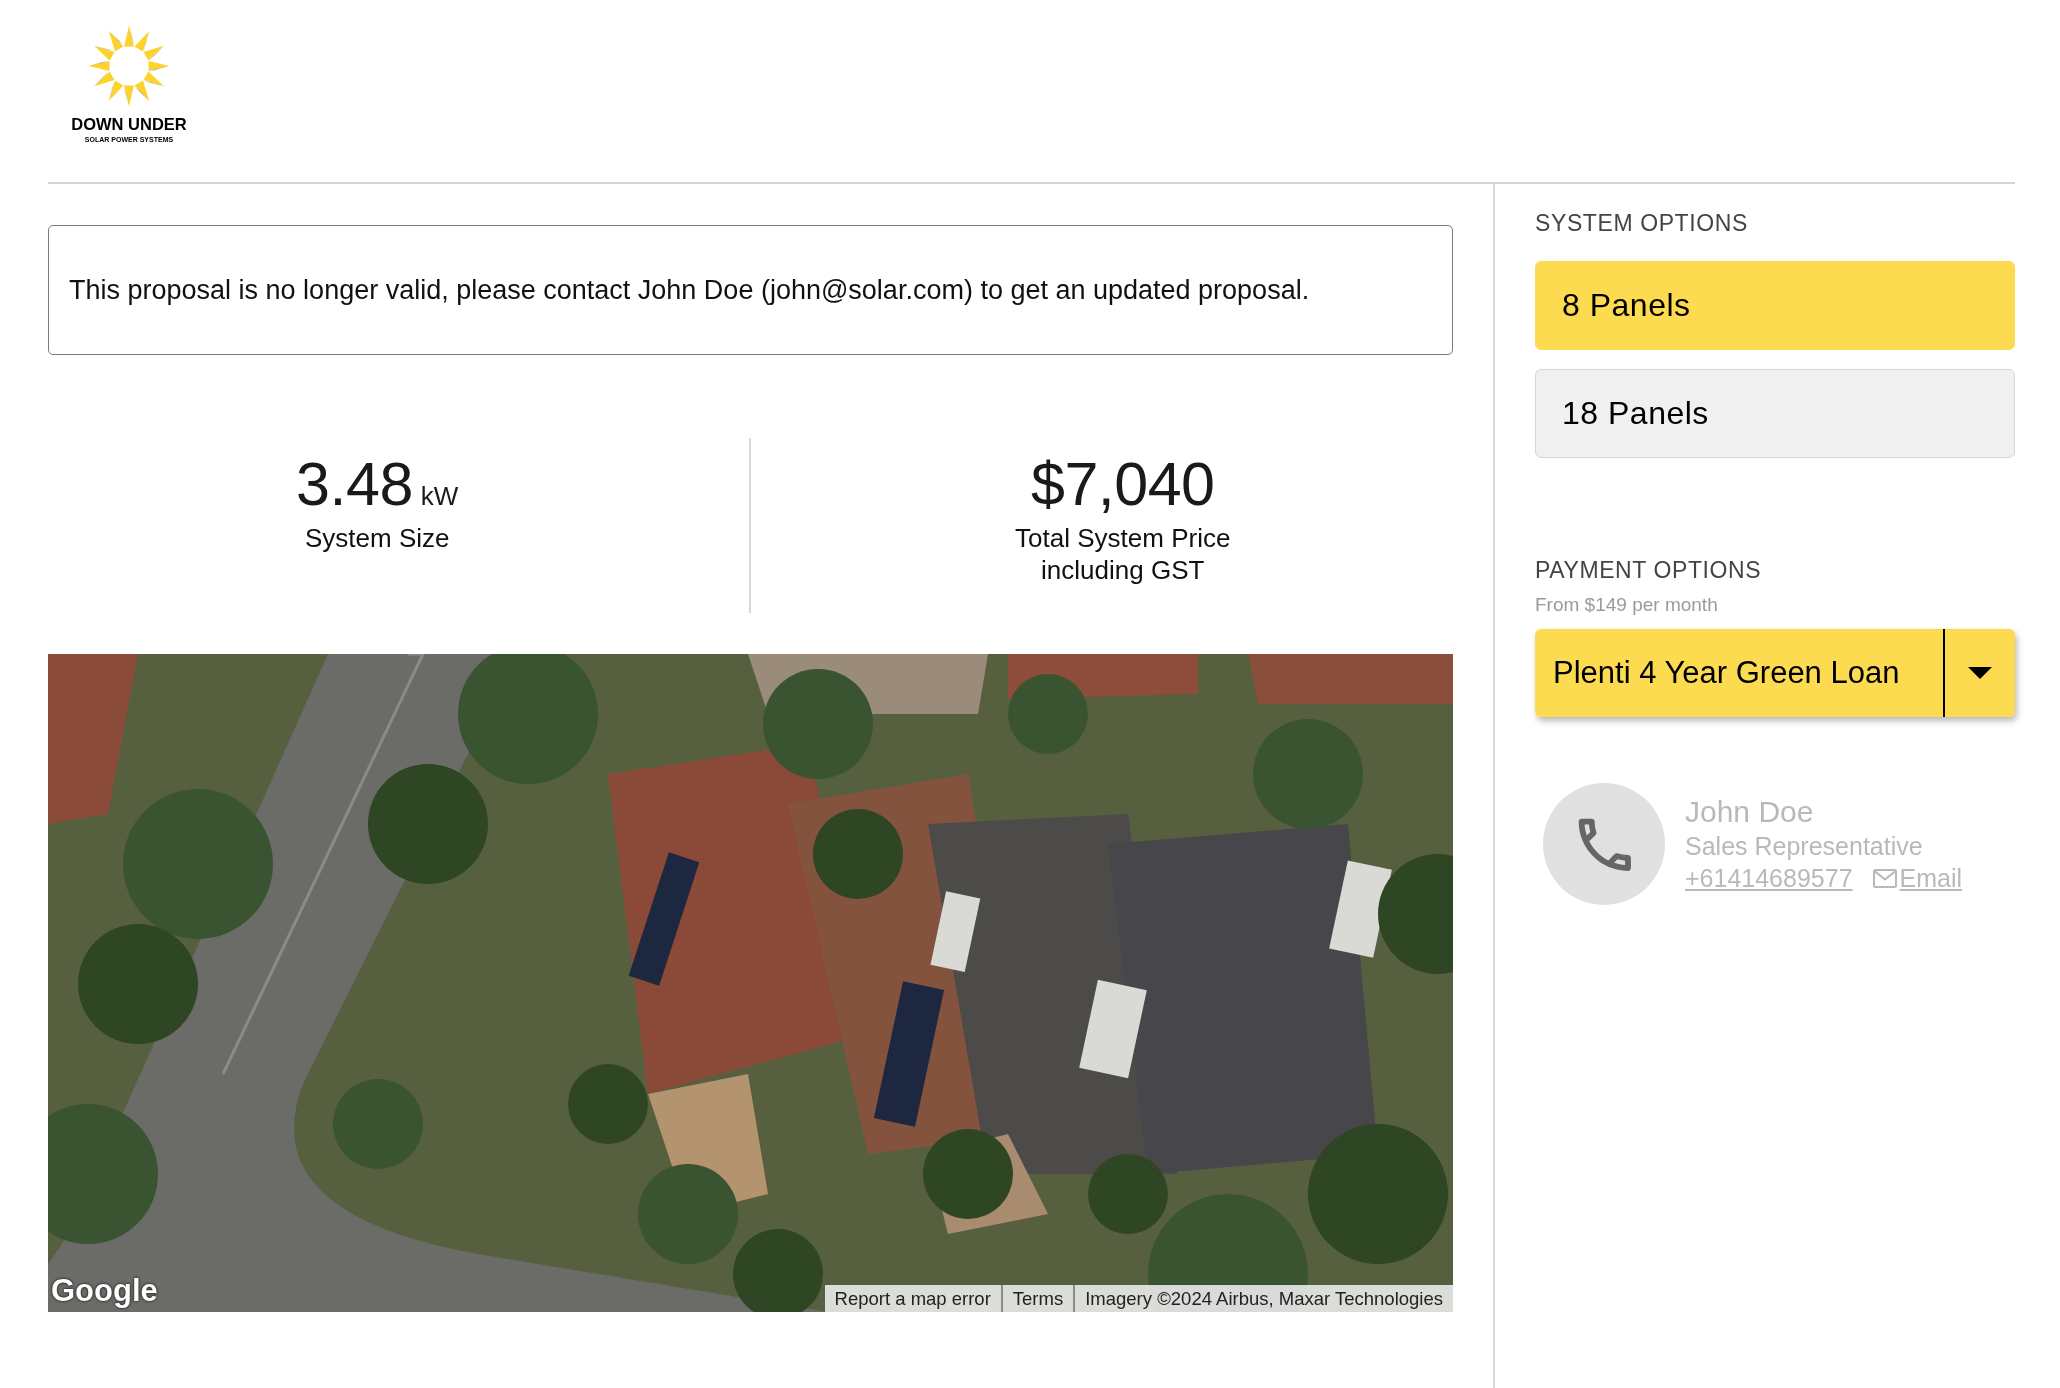 The height and width of the screenshot is (1388, 2060). Describe the element at coordinates (1804, 846) in the screenshot. I see `contact-role: Sales Representative` at that location.